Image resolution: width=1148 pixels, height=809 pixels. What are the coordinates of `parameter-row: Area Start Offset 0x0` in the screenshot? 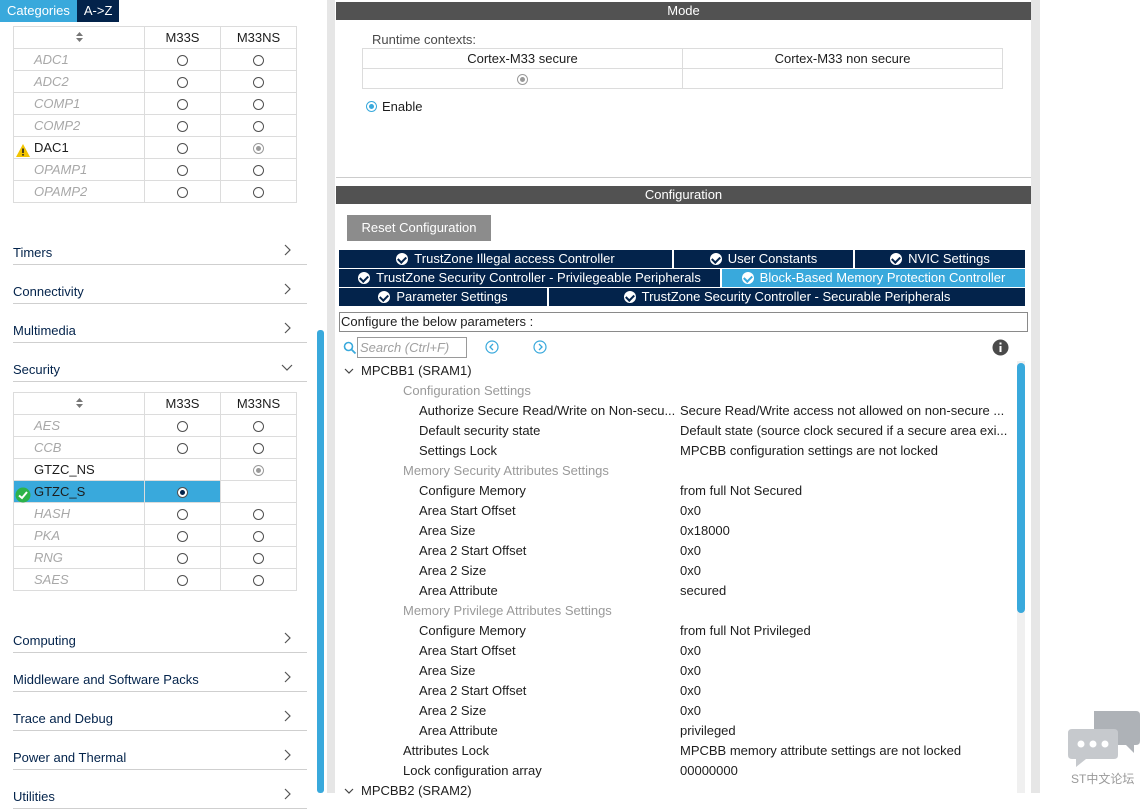 It's located at (677, 651).